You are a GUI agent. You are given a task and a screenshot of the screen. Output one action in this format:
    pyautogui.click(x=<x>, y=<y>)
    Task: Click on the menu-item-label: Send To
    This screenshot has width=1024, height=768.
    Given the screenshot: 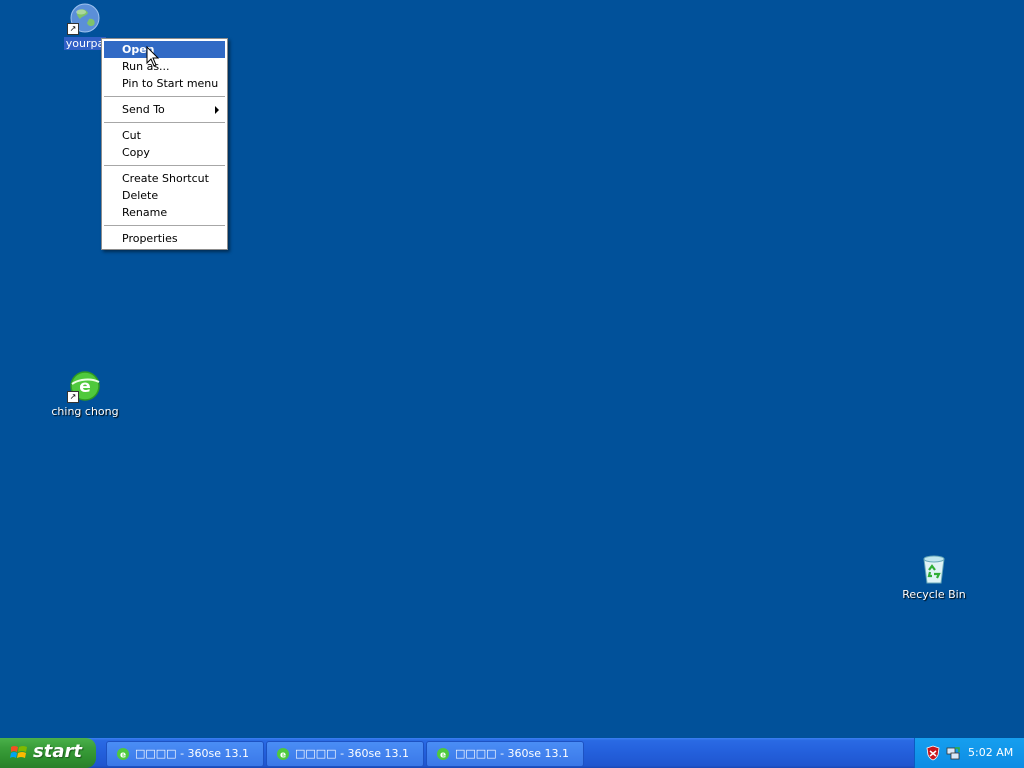 What is the action you would take?
    pyautogui.click(x=143, y=109)
    